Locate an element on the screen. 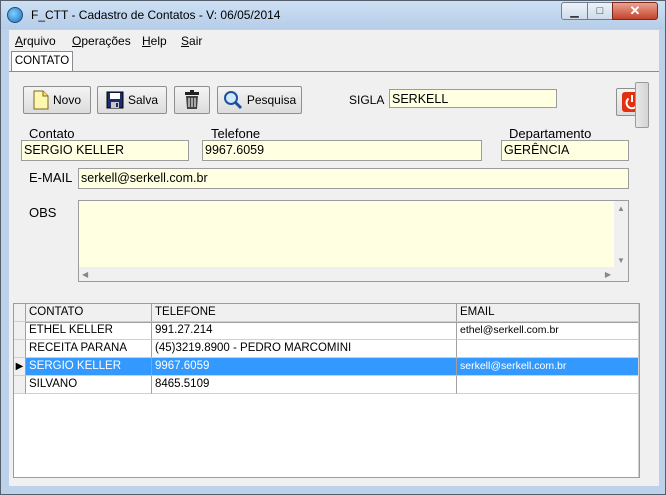 Image resolution: width=666 pixels, height=495 pixels. menu-operacoes: Operações is located at coordinates (101, 41).